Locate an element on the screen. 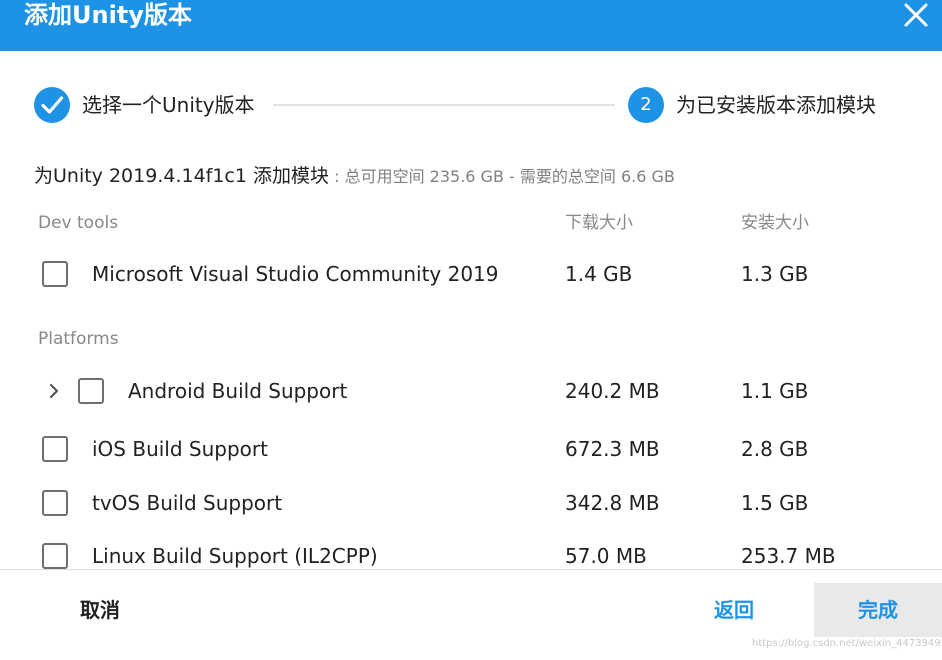  module-download-size: 1.4 GB is located at coordinates (599, 274).